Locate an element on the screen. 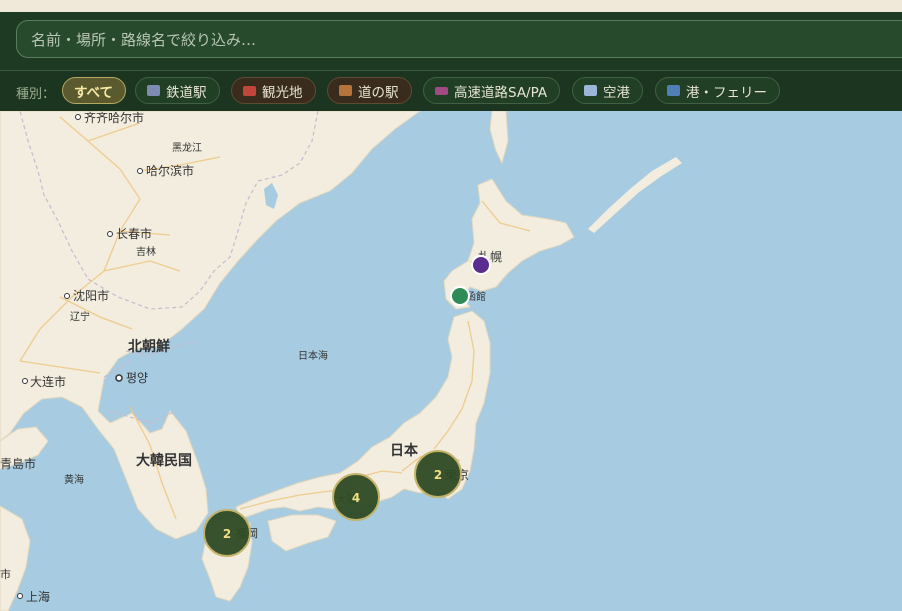  label-shenyang: 沈阳市 is located at coordinates (91, 295).